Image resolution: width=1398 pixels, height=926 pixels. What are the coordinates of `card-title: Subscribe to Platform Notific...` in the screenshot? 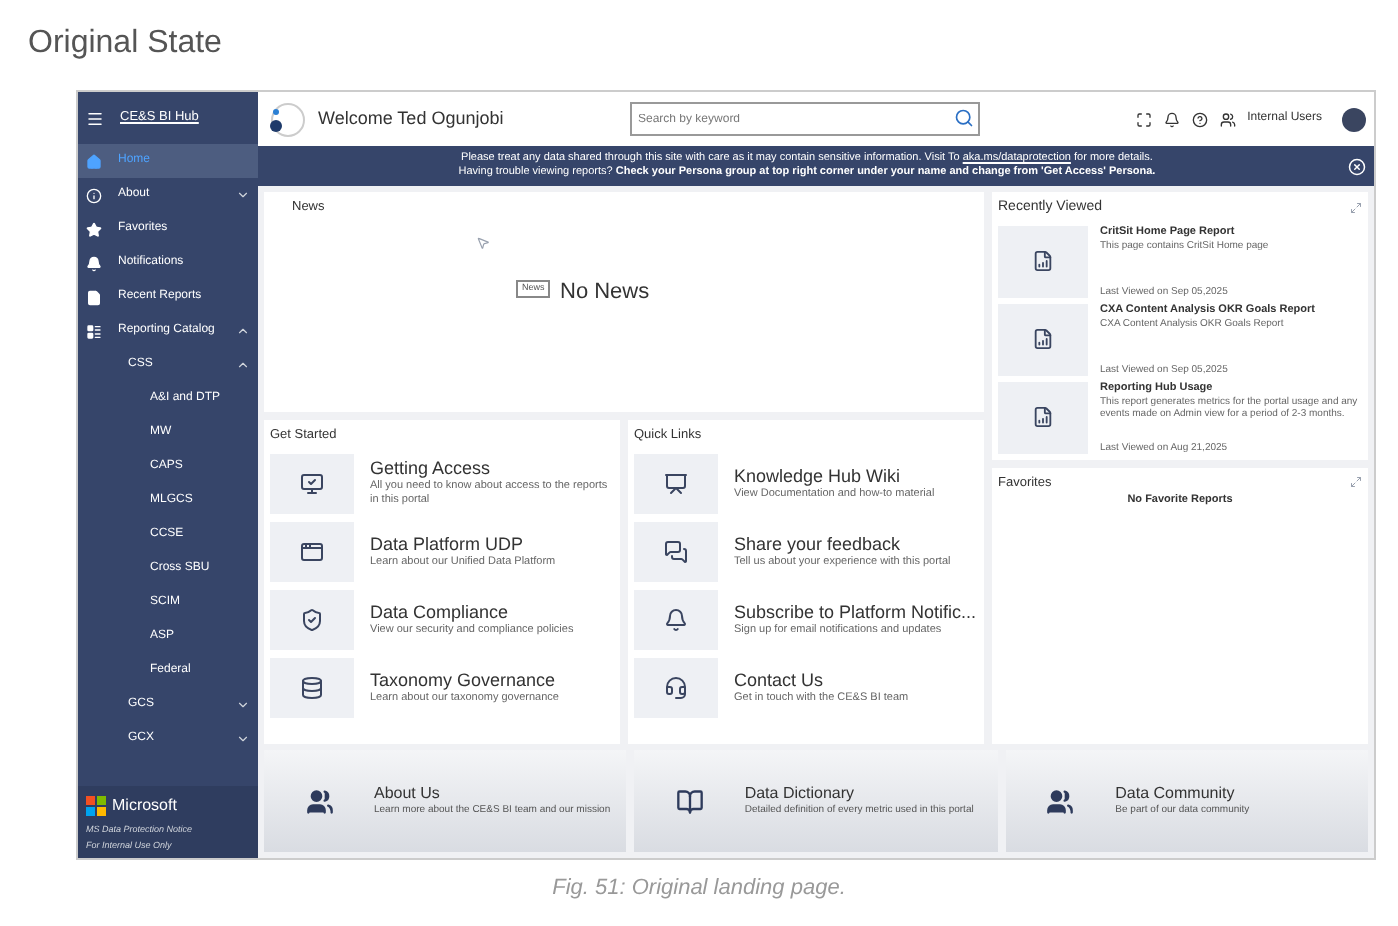 It's located at (855, 612).